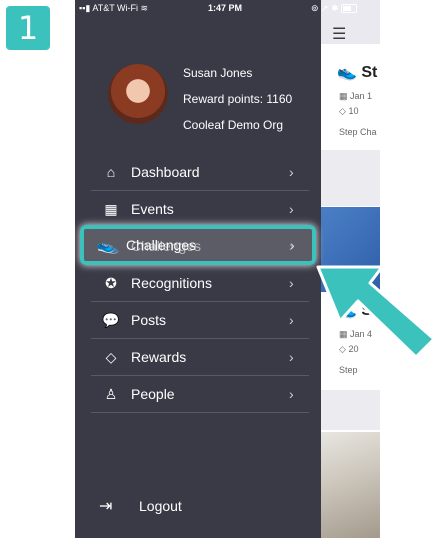 The image size is (441, 538). I want to click on lock-rotation-icon: ⊚, so click(315, 8).